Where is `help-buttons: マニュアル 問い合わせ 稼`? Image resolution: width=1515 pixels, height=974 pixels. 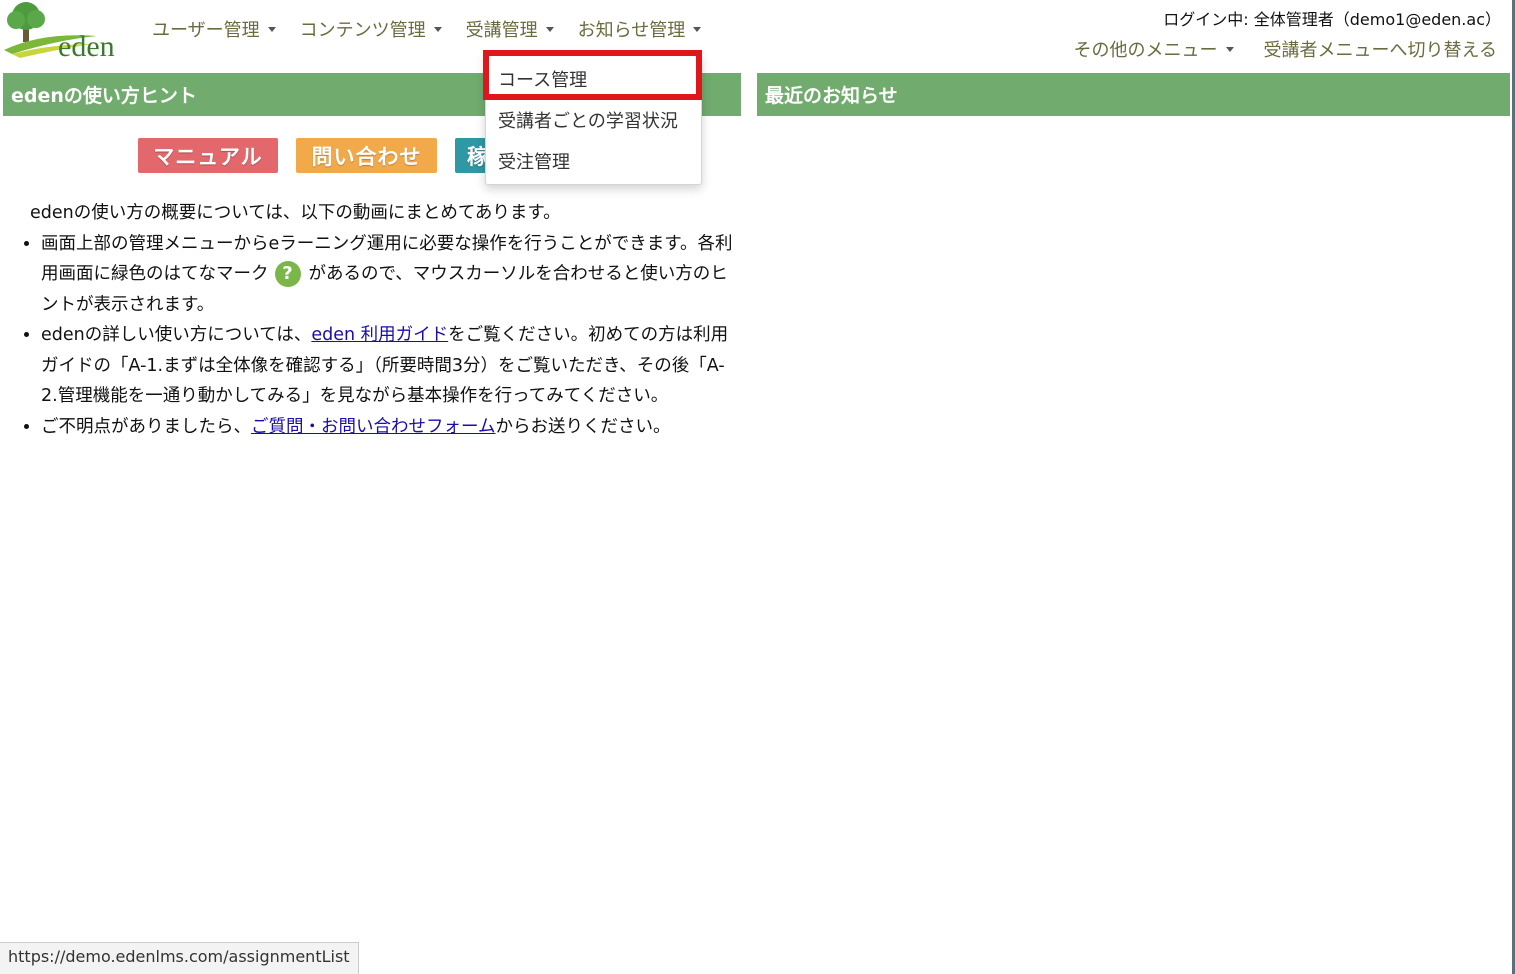
help-buttons: マニュアル 問い合わせ 稼 is located at coordinates (326, 155).